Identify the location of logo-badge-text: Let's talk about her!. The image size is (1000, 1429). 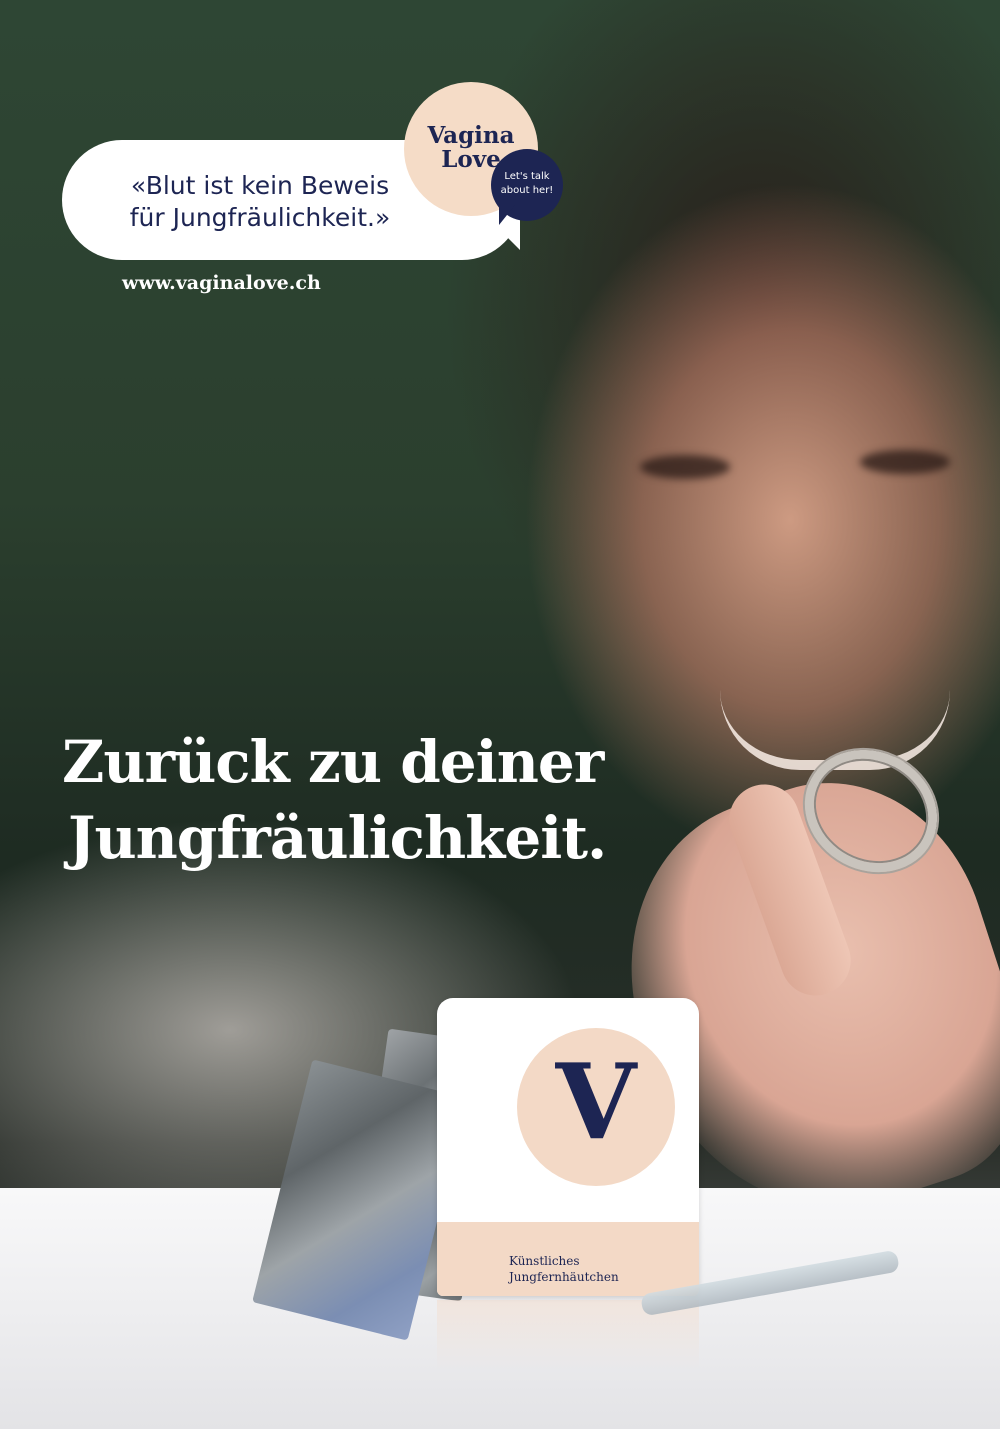
(527, 184).